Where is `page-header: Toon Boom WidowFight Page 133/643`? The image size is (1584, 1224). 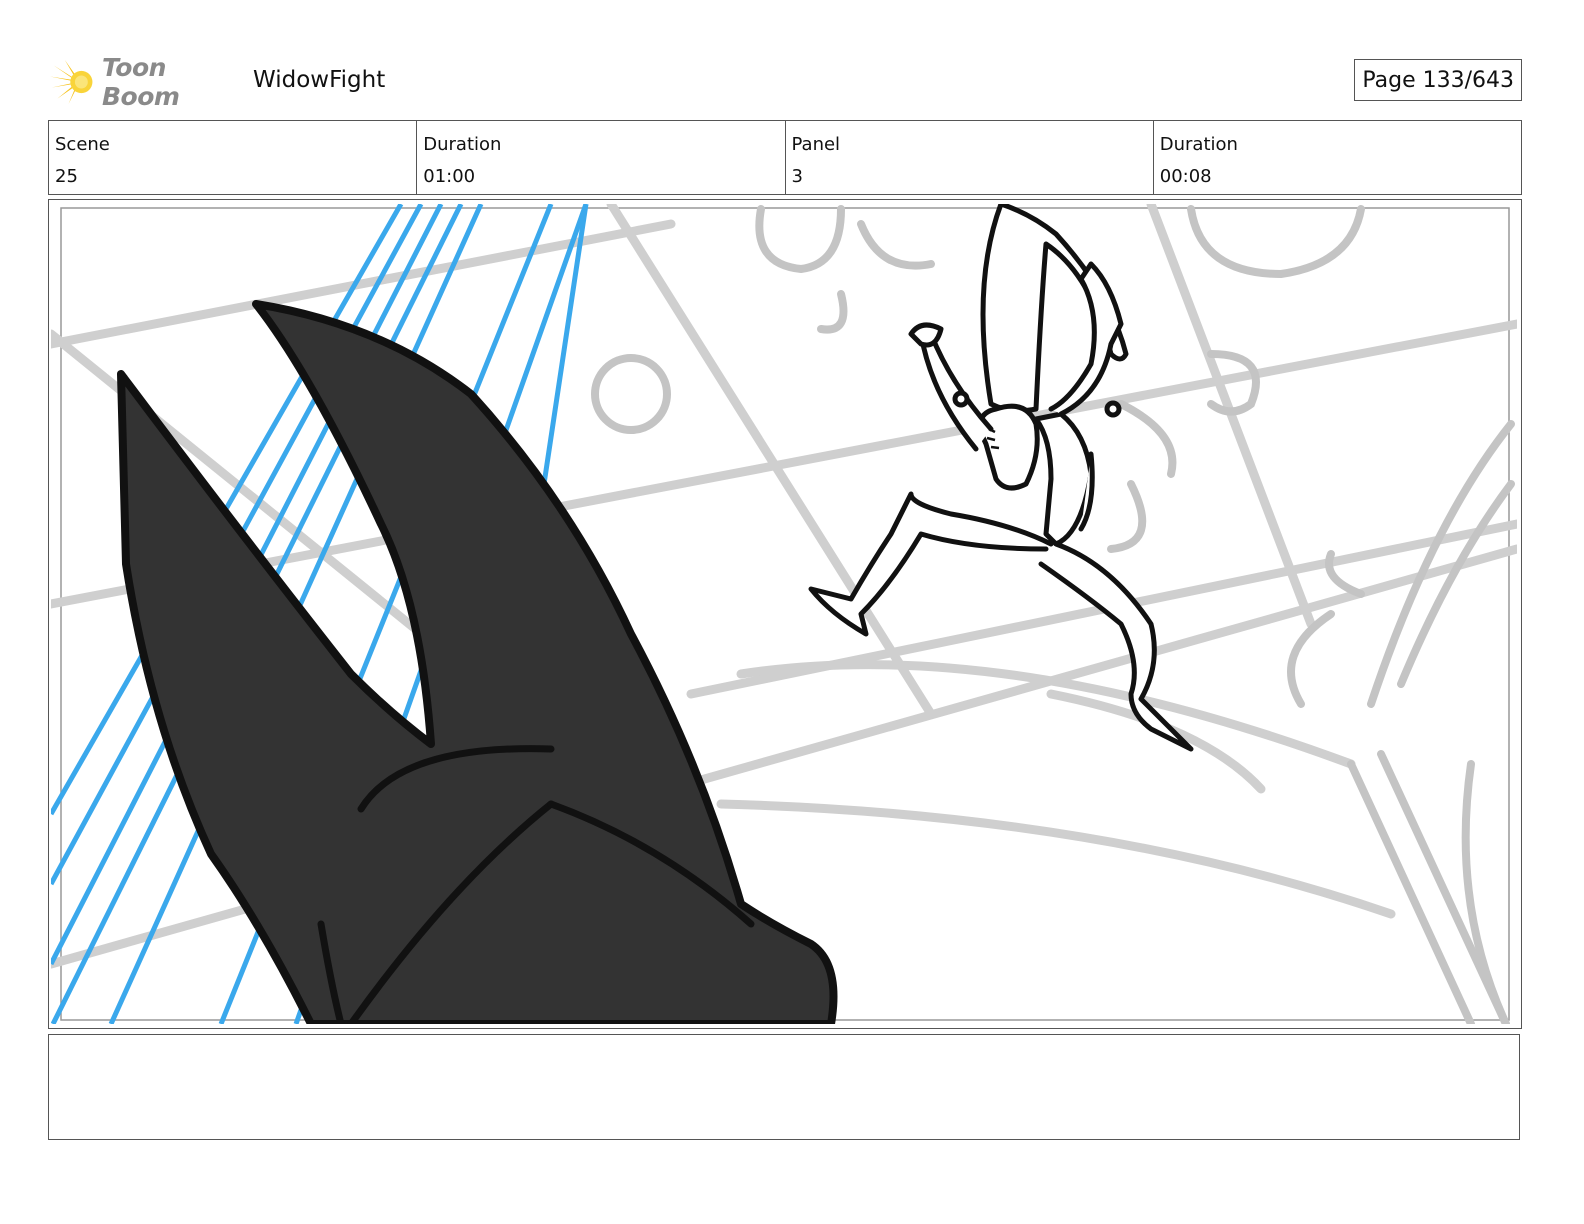 page-header: Toon Boom WidowFight Page 133/643 is located at coordinates (785, 81).